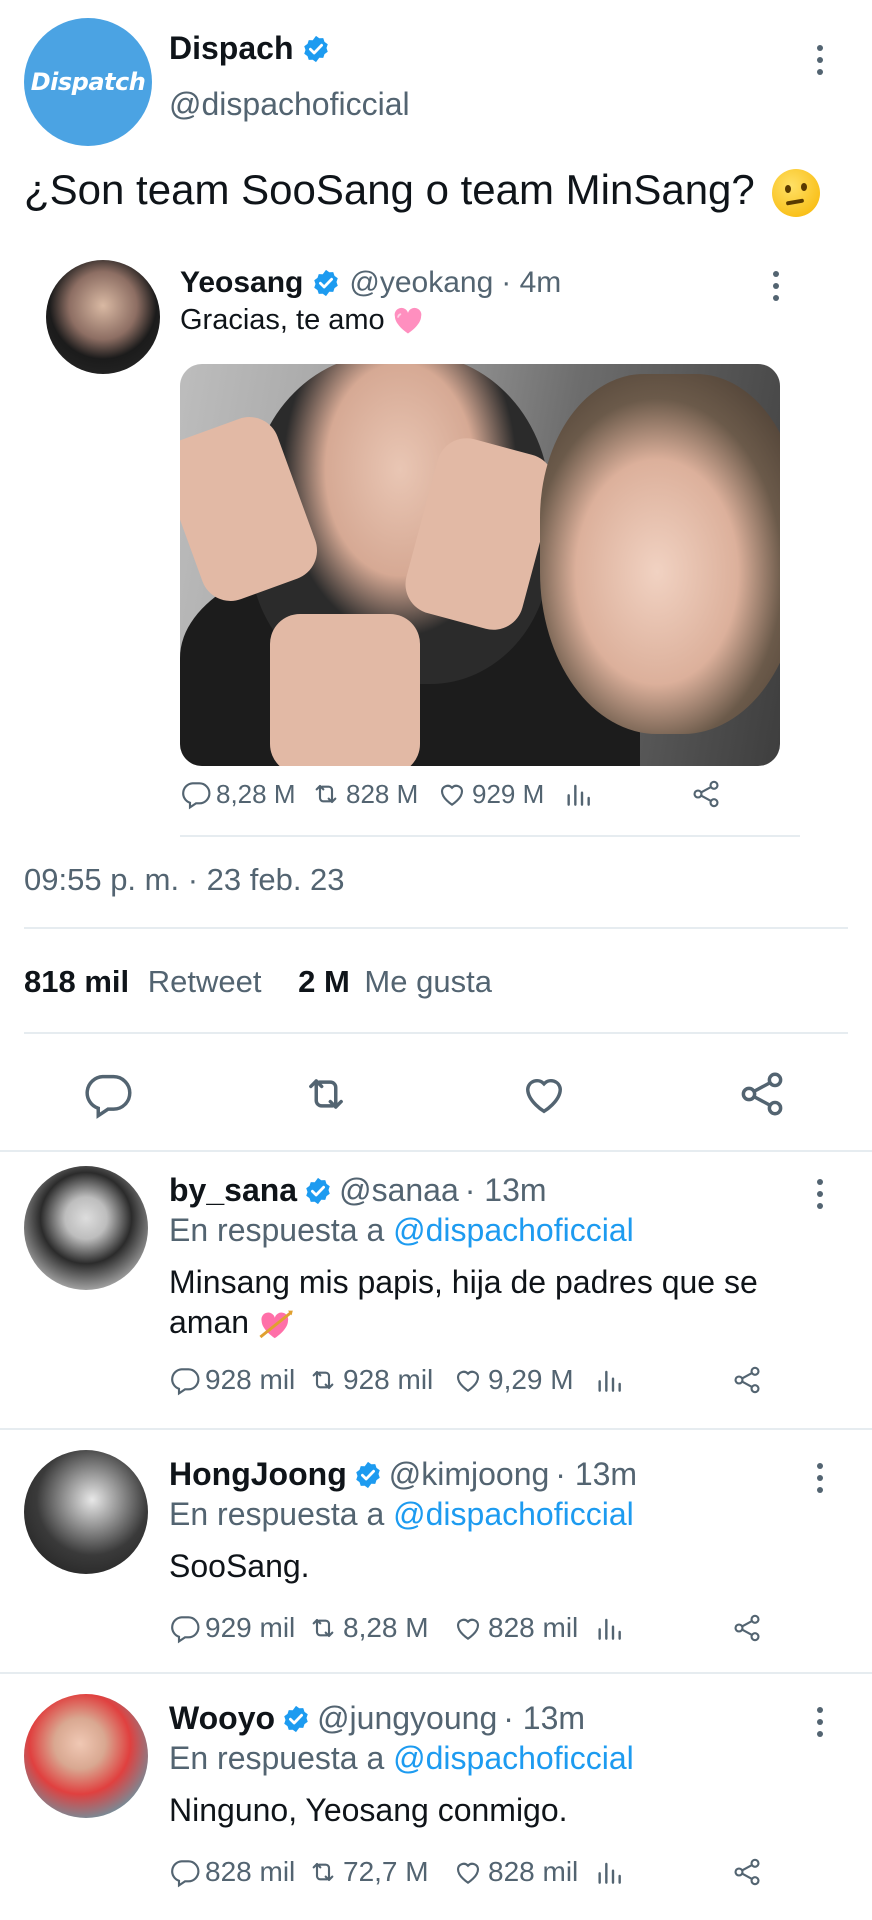  I want to click on quoted-tweet-photo, so click(480, 565).